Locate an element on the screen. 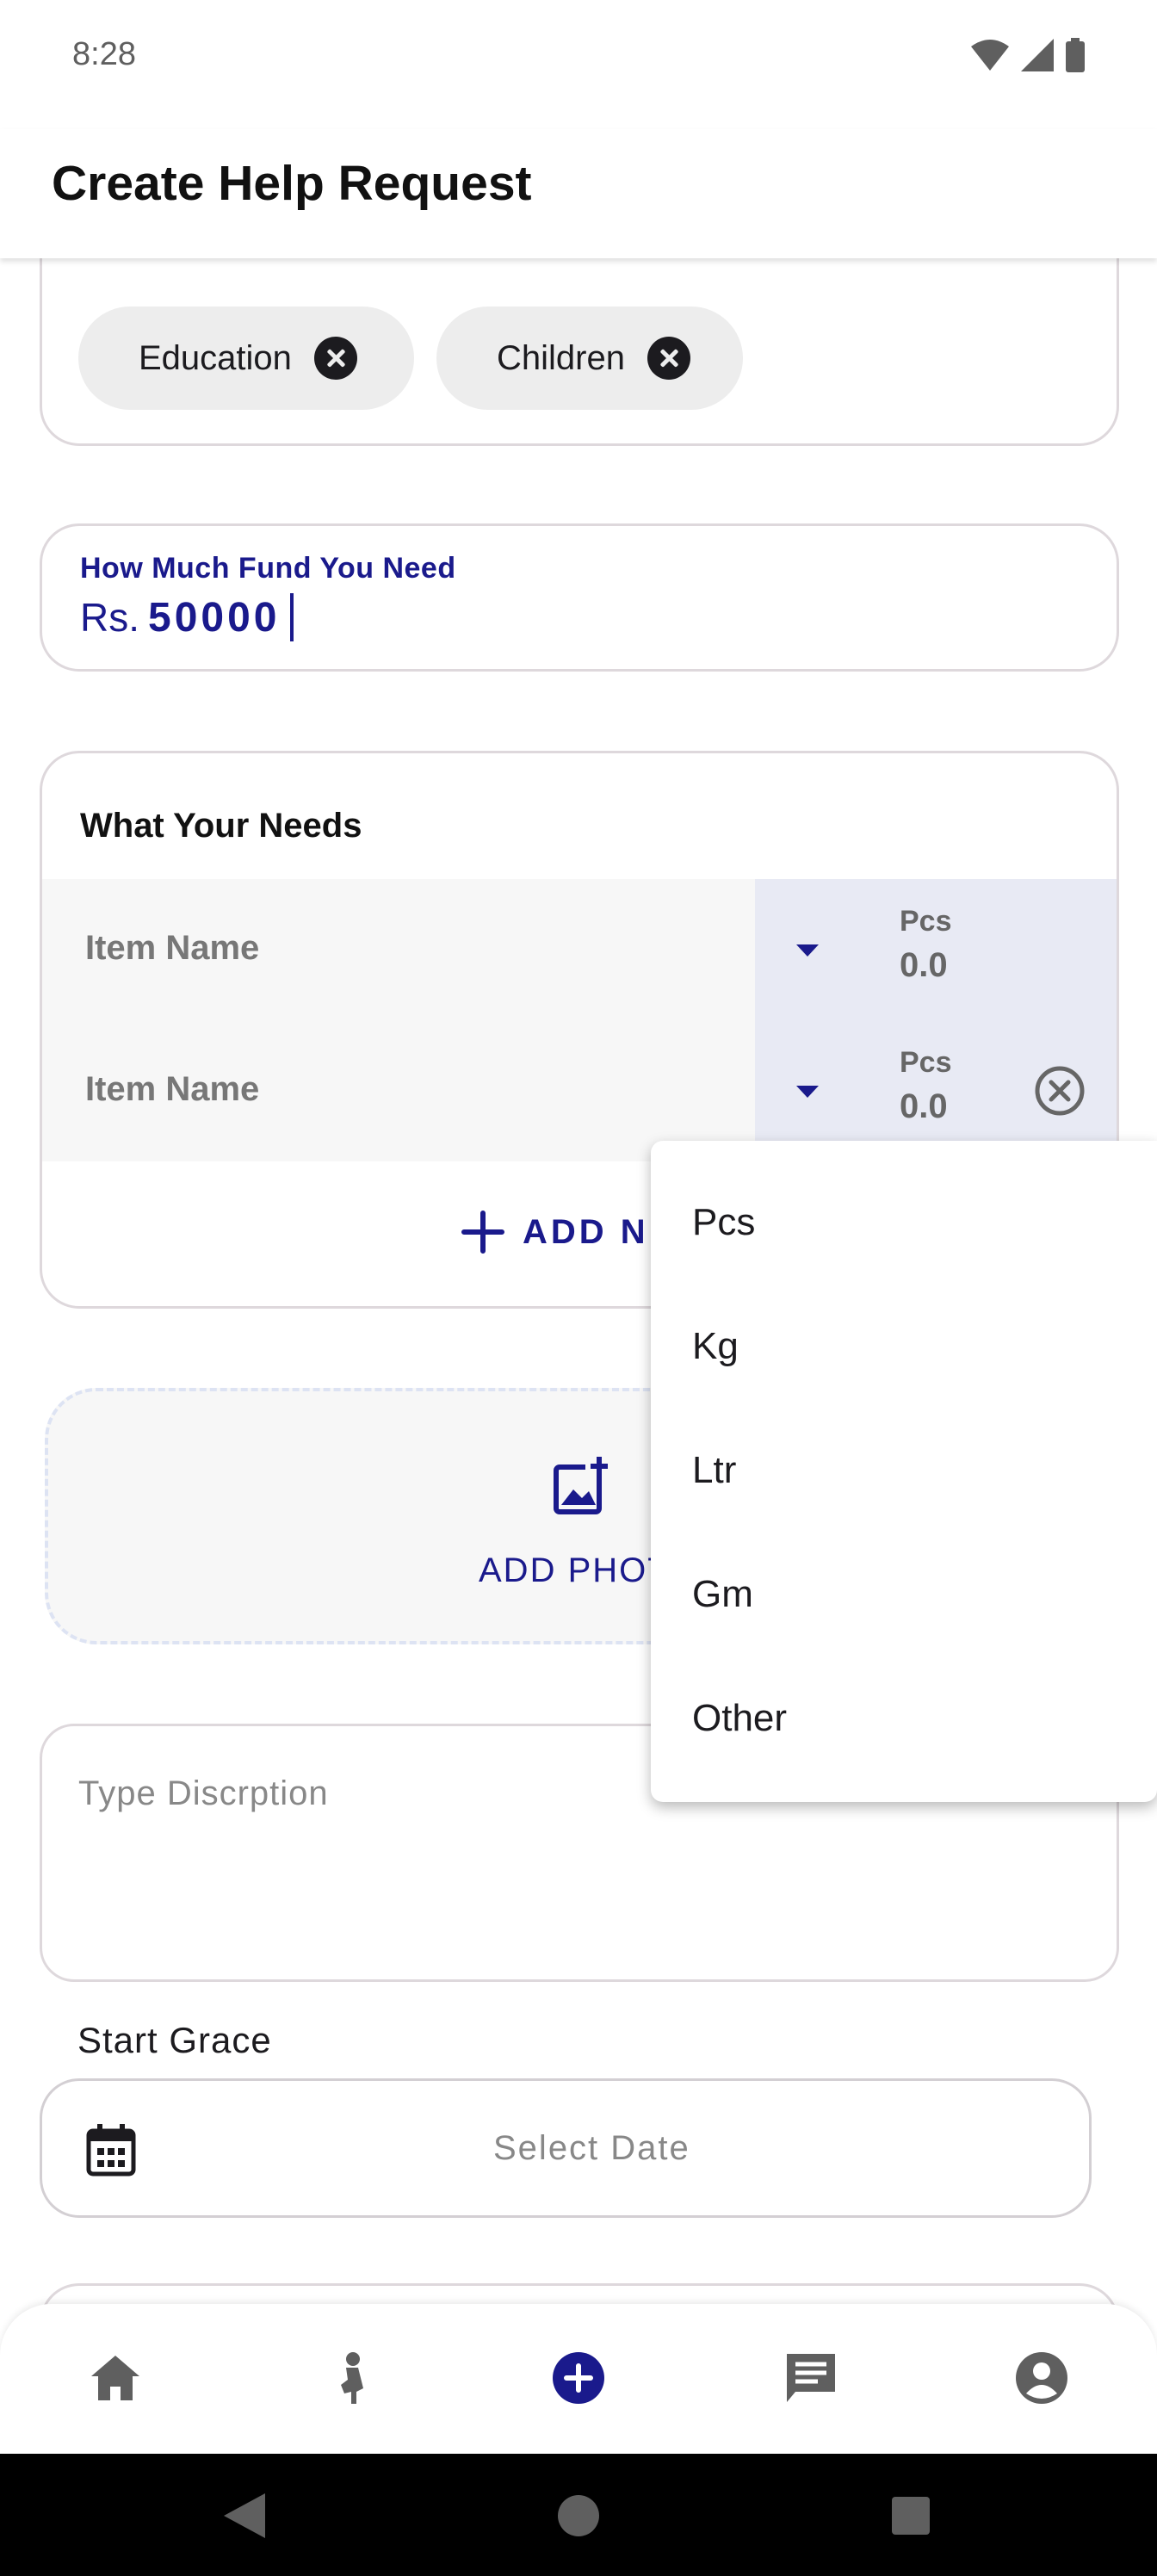 This screenshot has height=2576, width=1157. unit-selector: Pcs 0.0 is located at coordinates (936, 949).